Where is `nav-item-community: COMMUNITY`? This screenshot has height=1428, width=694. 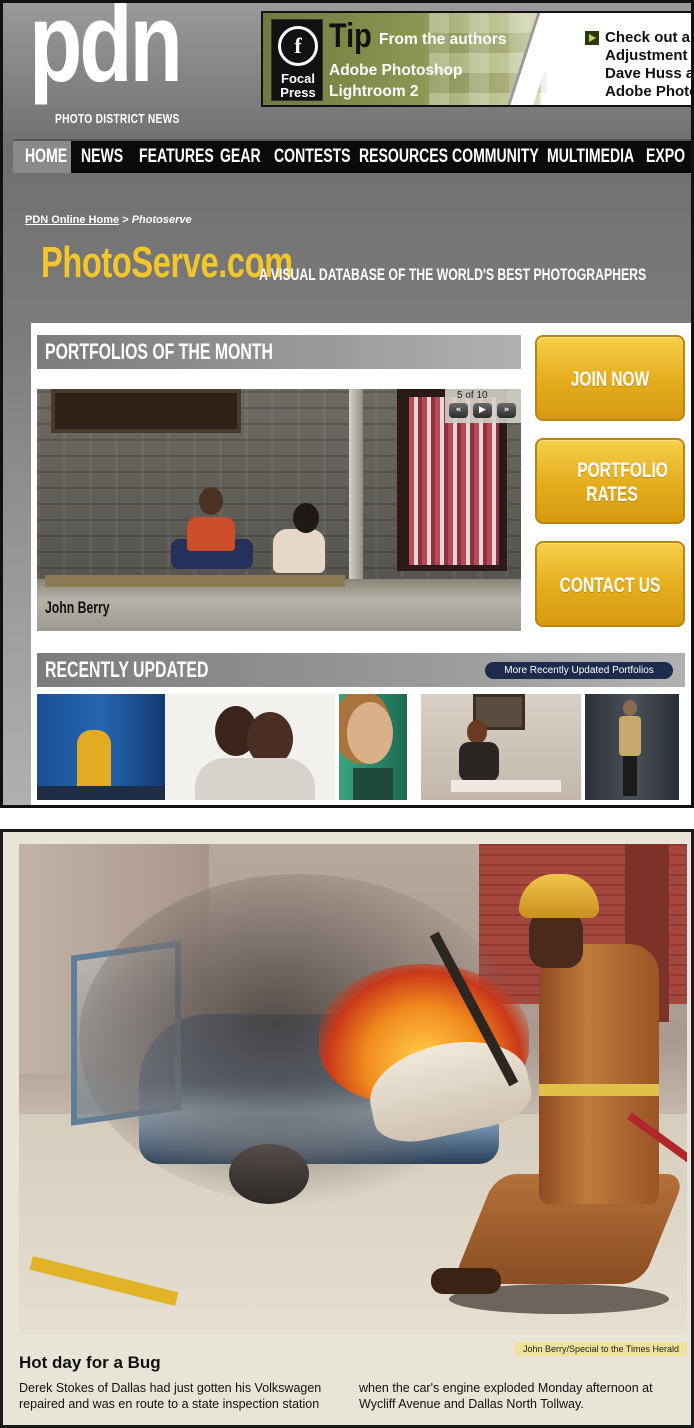
nav-item-community: COMMUNITY is located at coordinates (495, 157).